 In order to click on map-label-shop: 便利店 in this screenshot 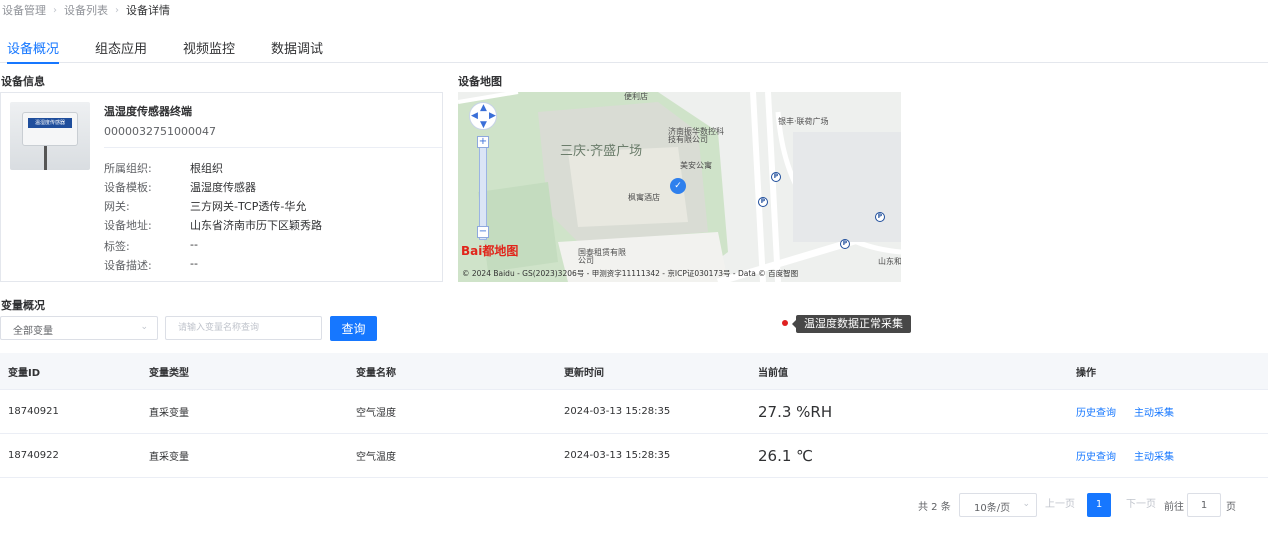, I will do `click(636, 96)`.